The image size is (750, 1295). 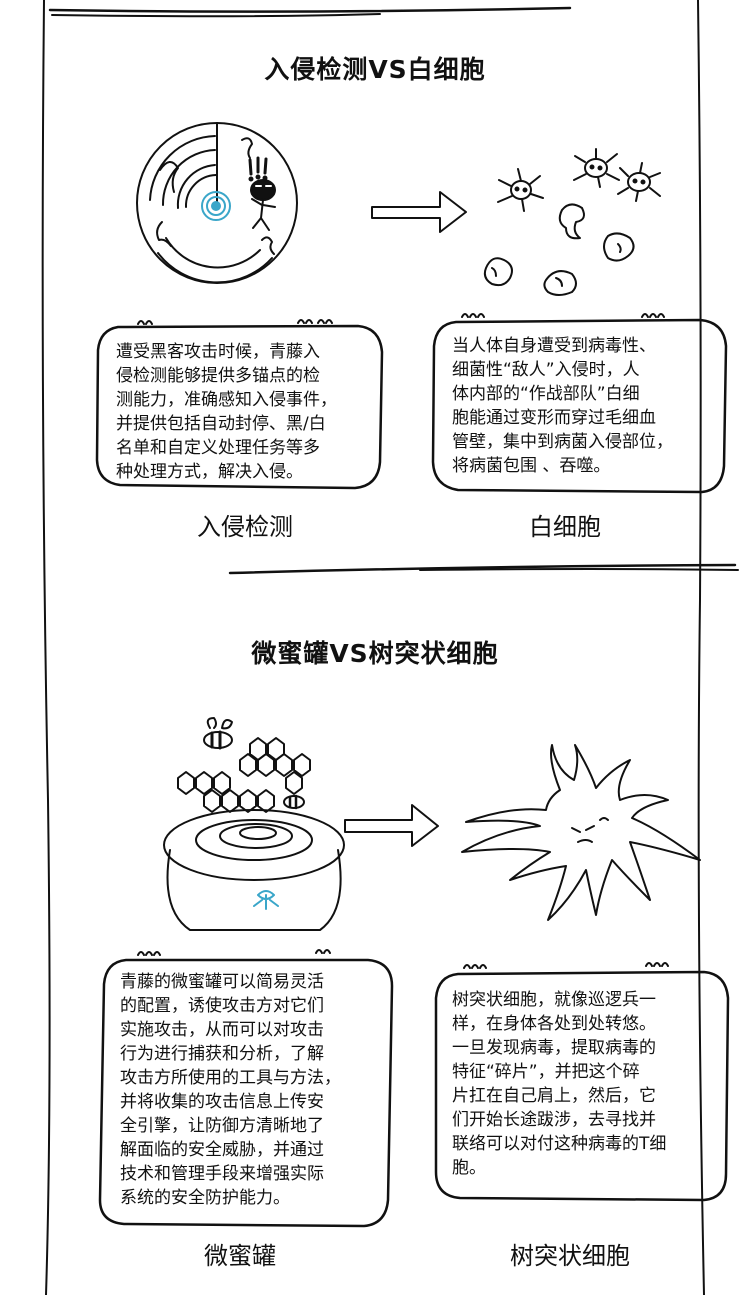 What do you see at coordinates (570, 1256) in the screenshot?
I see `caption-dendritic-cell: 树突状细胞` at bounding box center [570, 1256].